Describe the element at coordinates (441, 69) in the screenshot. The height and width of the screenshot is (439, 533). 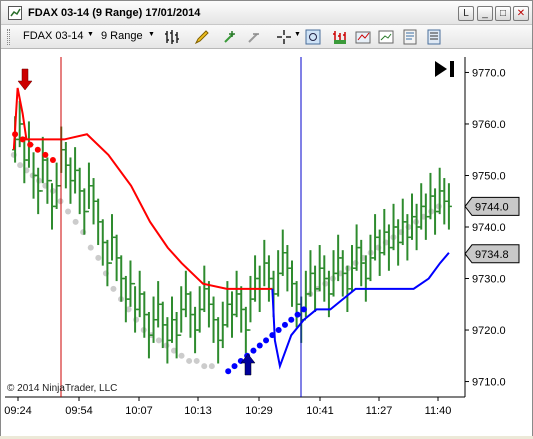
I see `play-to-end-icon` at that location.